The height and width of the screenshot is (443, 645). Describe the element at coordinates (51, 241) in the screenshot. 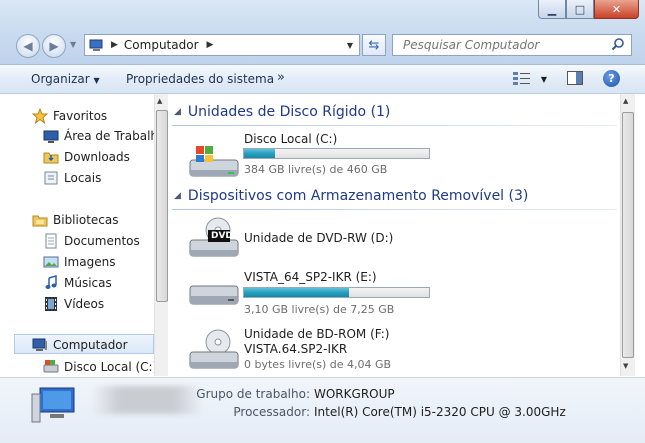

I see `documents-icon` at that location.